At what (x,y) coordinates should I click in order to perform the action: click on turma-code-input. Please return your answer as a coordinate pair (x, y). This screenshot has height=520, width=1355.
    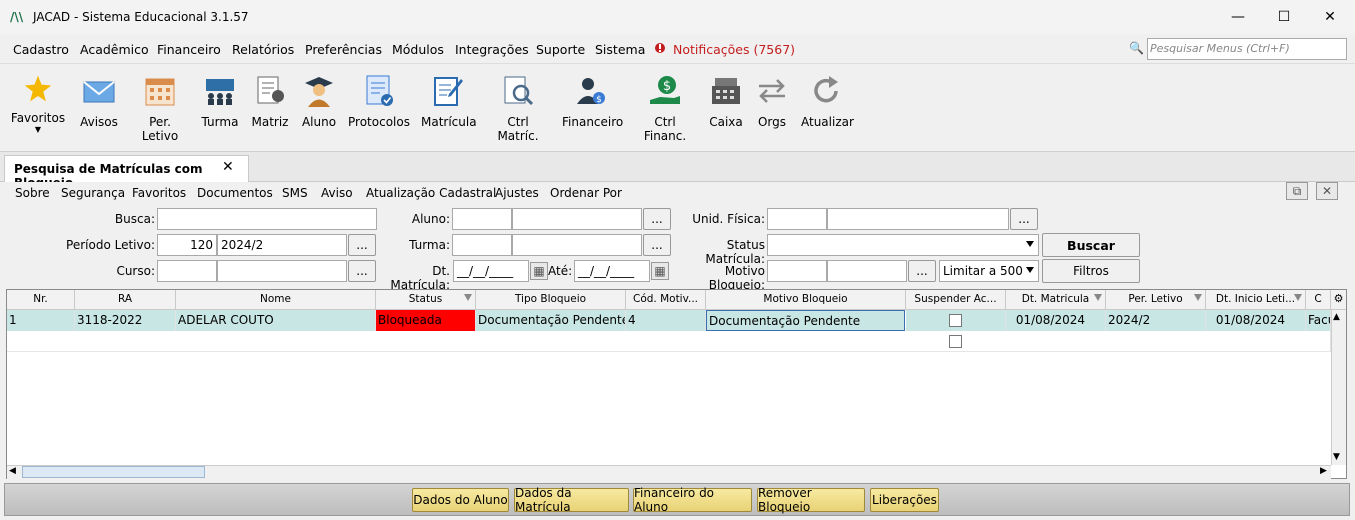
    Looking at the image, I should click on (482, 245).